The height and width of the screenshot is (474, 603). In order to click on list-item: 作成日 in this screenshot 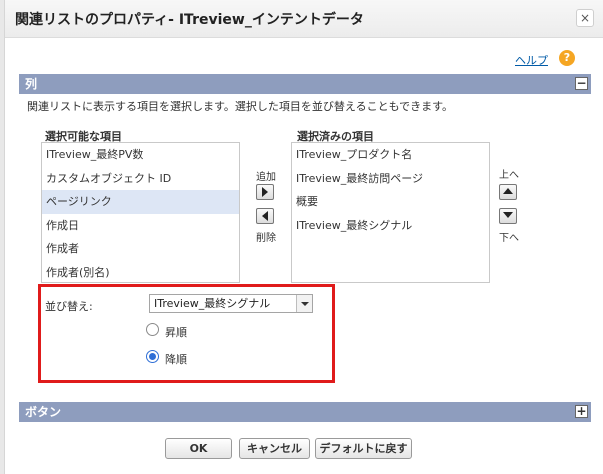, I will do `click(140, 226)`.